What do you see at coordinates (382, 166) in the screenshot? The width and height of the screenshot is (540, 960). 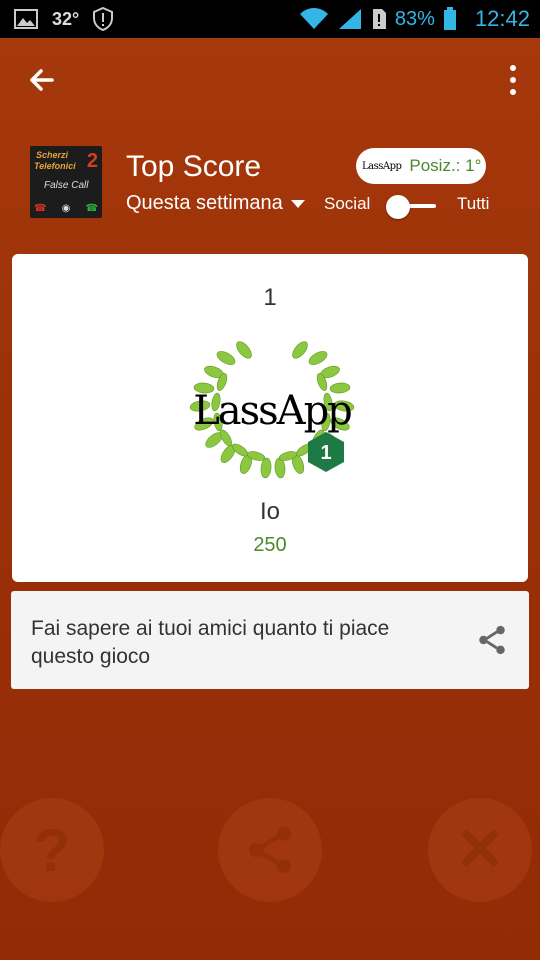 I see `rank-logo: LassApp` at bounding box center [382, 166].